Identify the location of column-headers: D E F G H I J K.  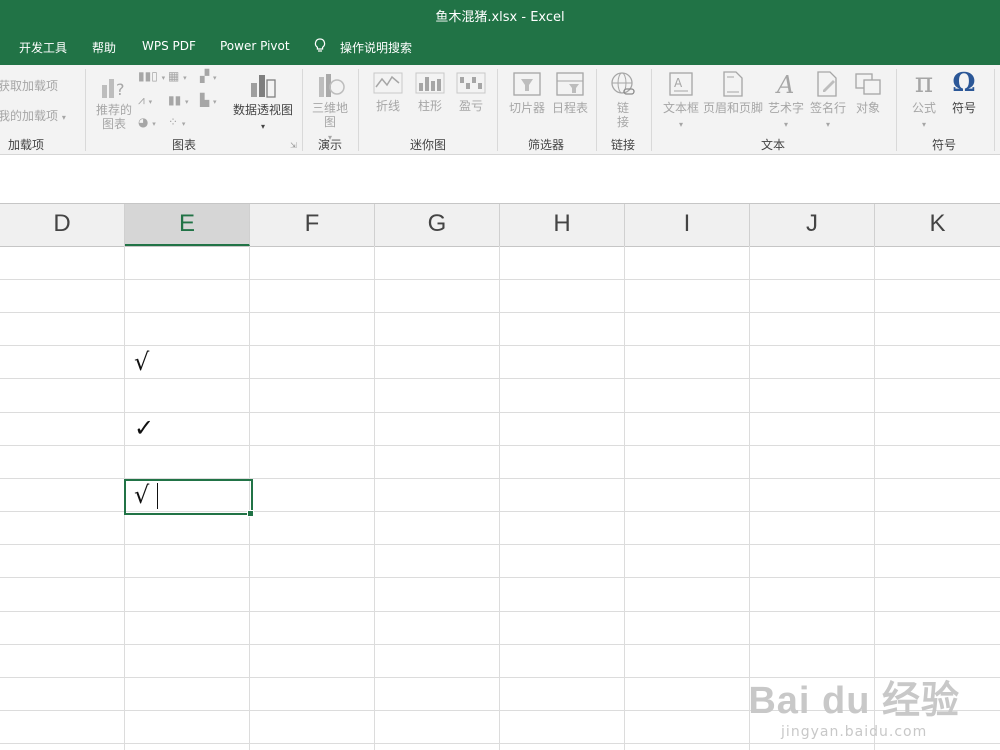
(500, 225).